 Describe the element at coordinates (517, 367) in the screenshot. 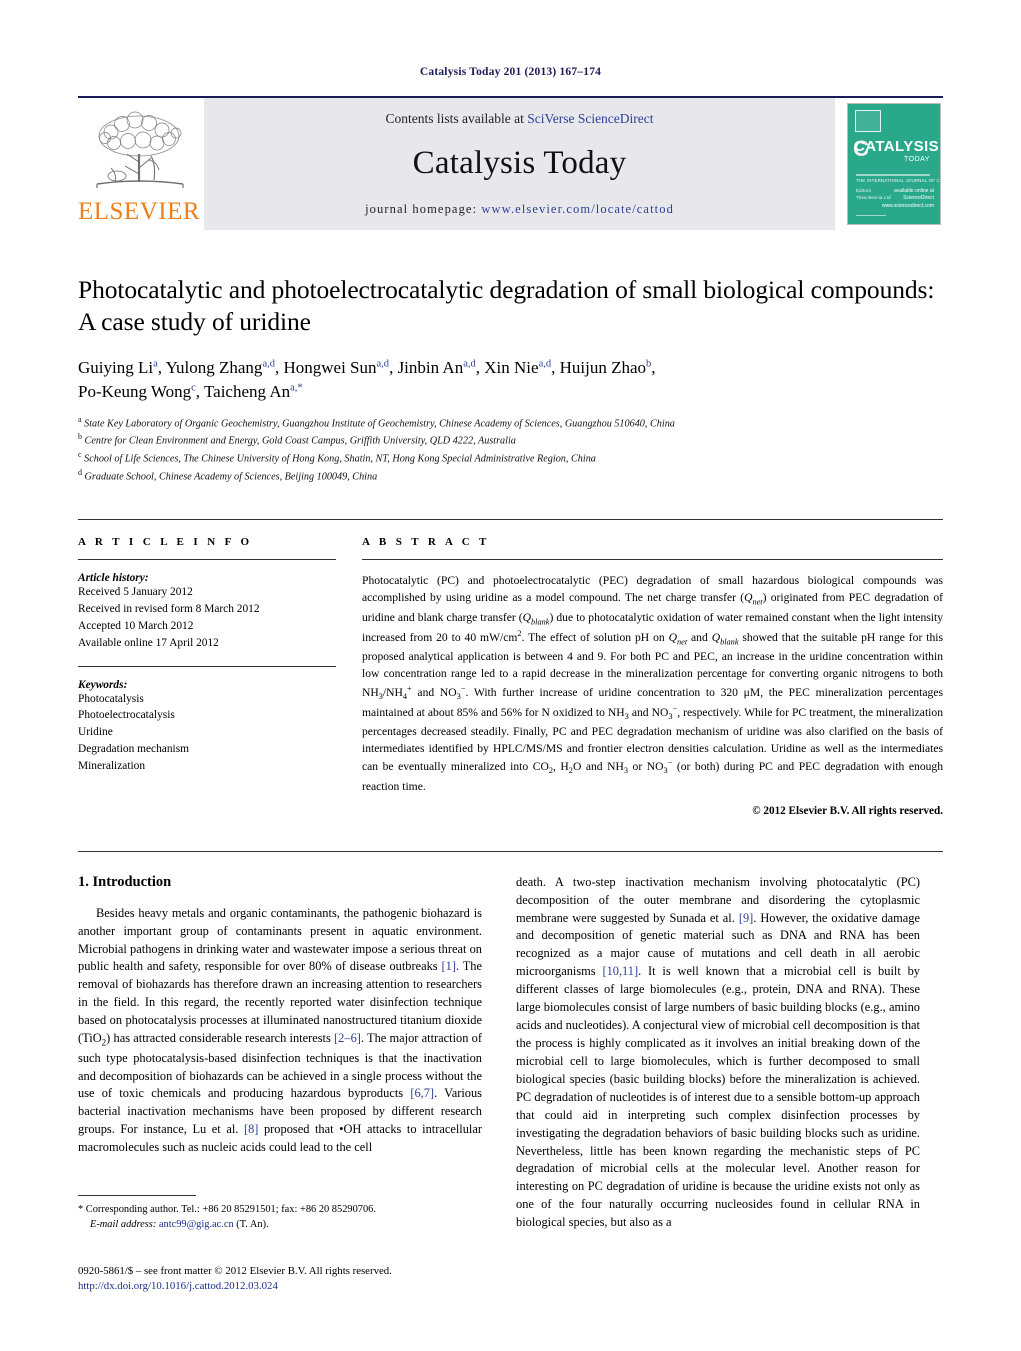

I see `author: Xin Niea,d` at that location.